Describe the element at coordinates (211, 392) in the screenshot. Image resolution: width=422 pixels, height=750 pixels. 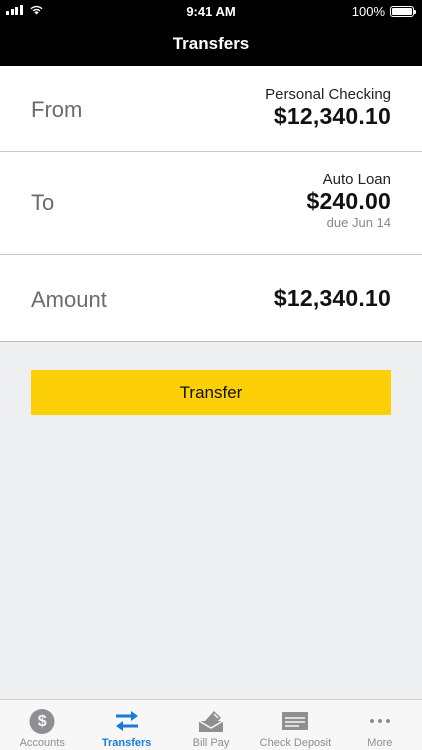
I see `transfer-button: Transfer` at that location.